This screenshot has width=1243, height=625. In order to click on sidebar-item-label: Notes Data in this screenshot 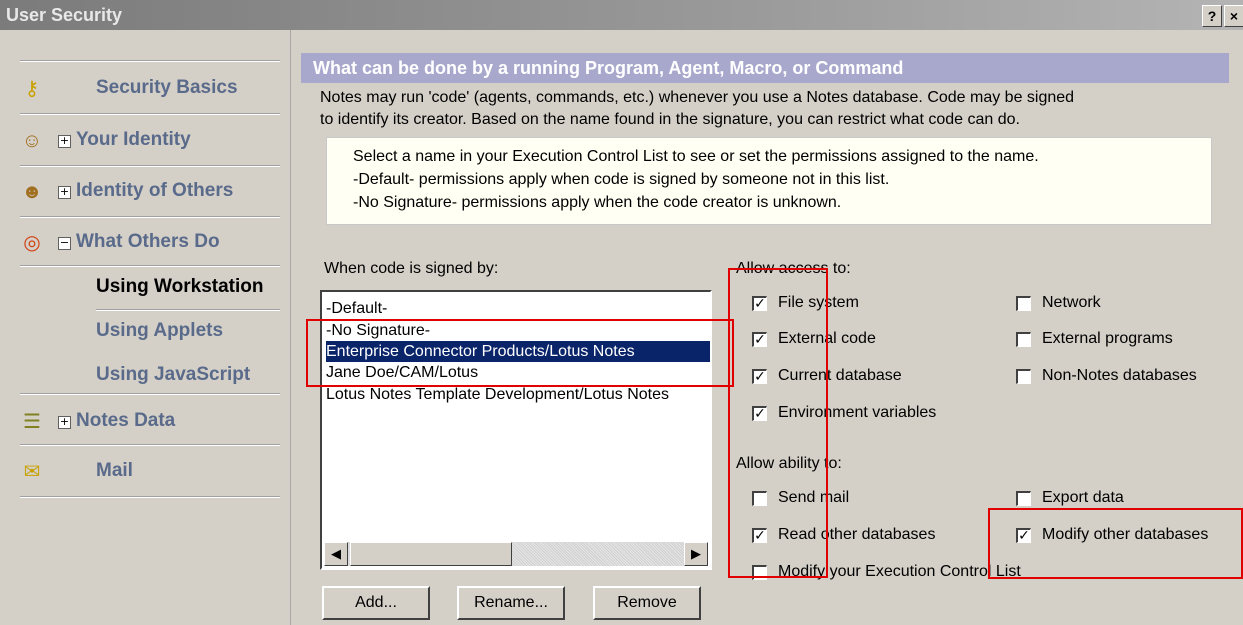, I will do `click(126, 420)`.